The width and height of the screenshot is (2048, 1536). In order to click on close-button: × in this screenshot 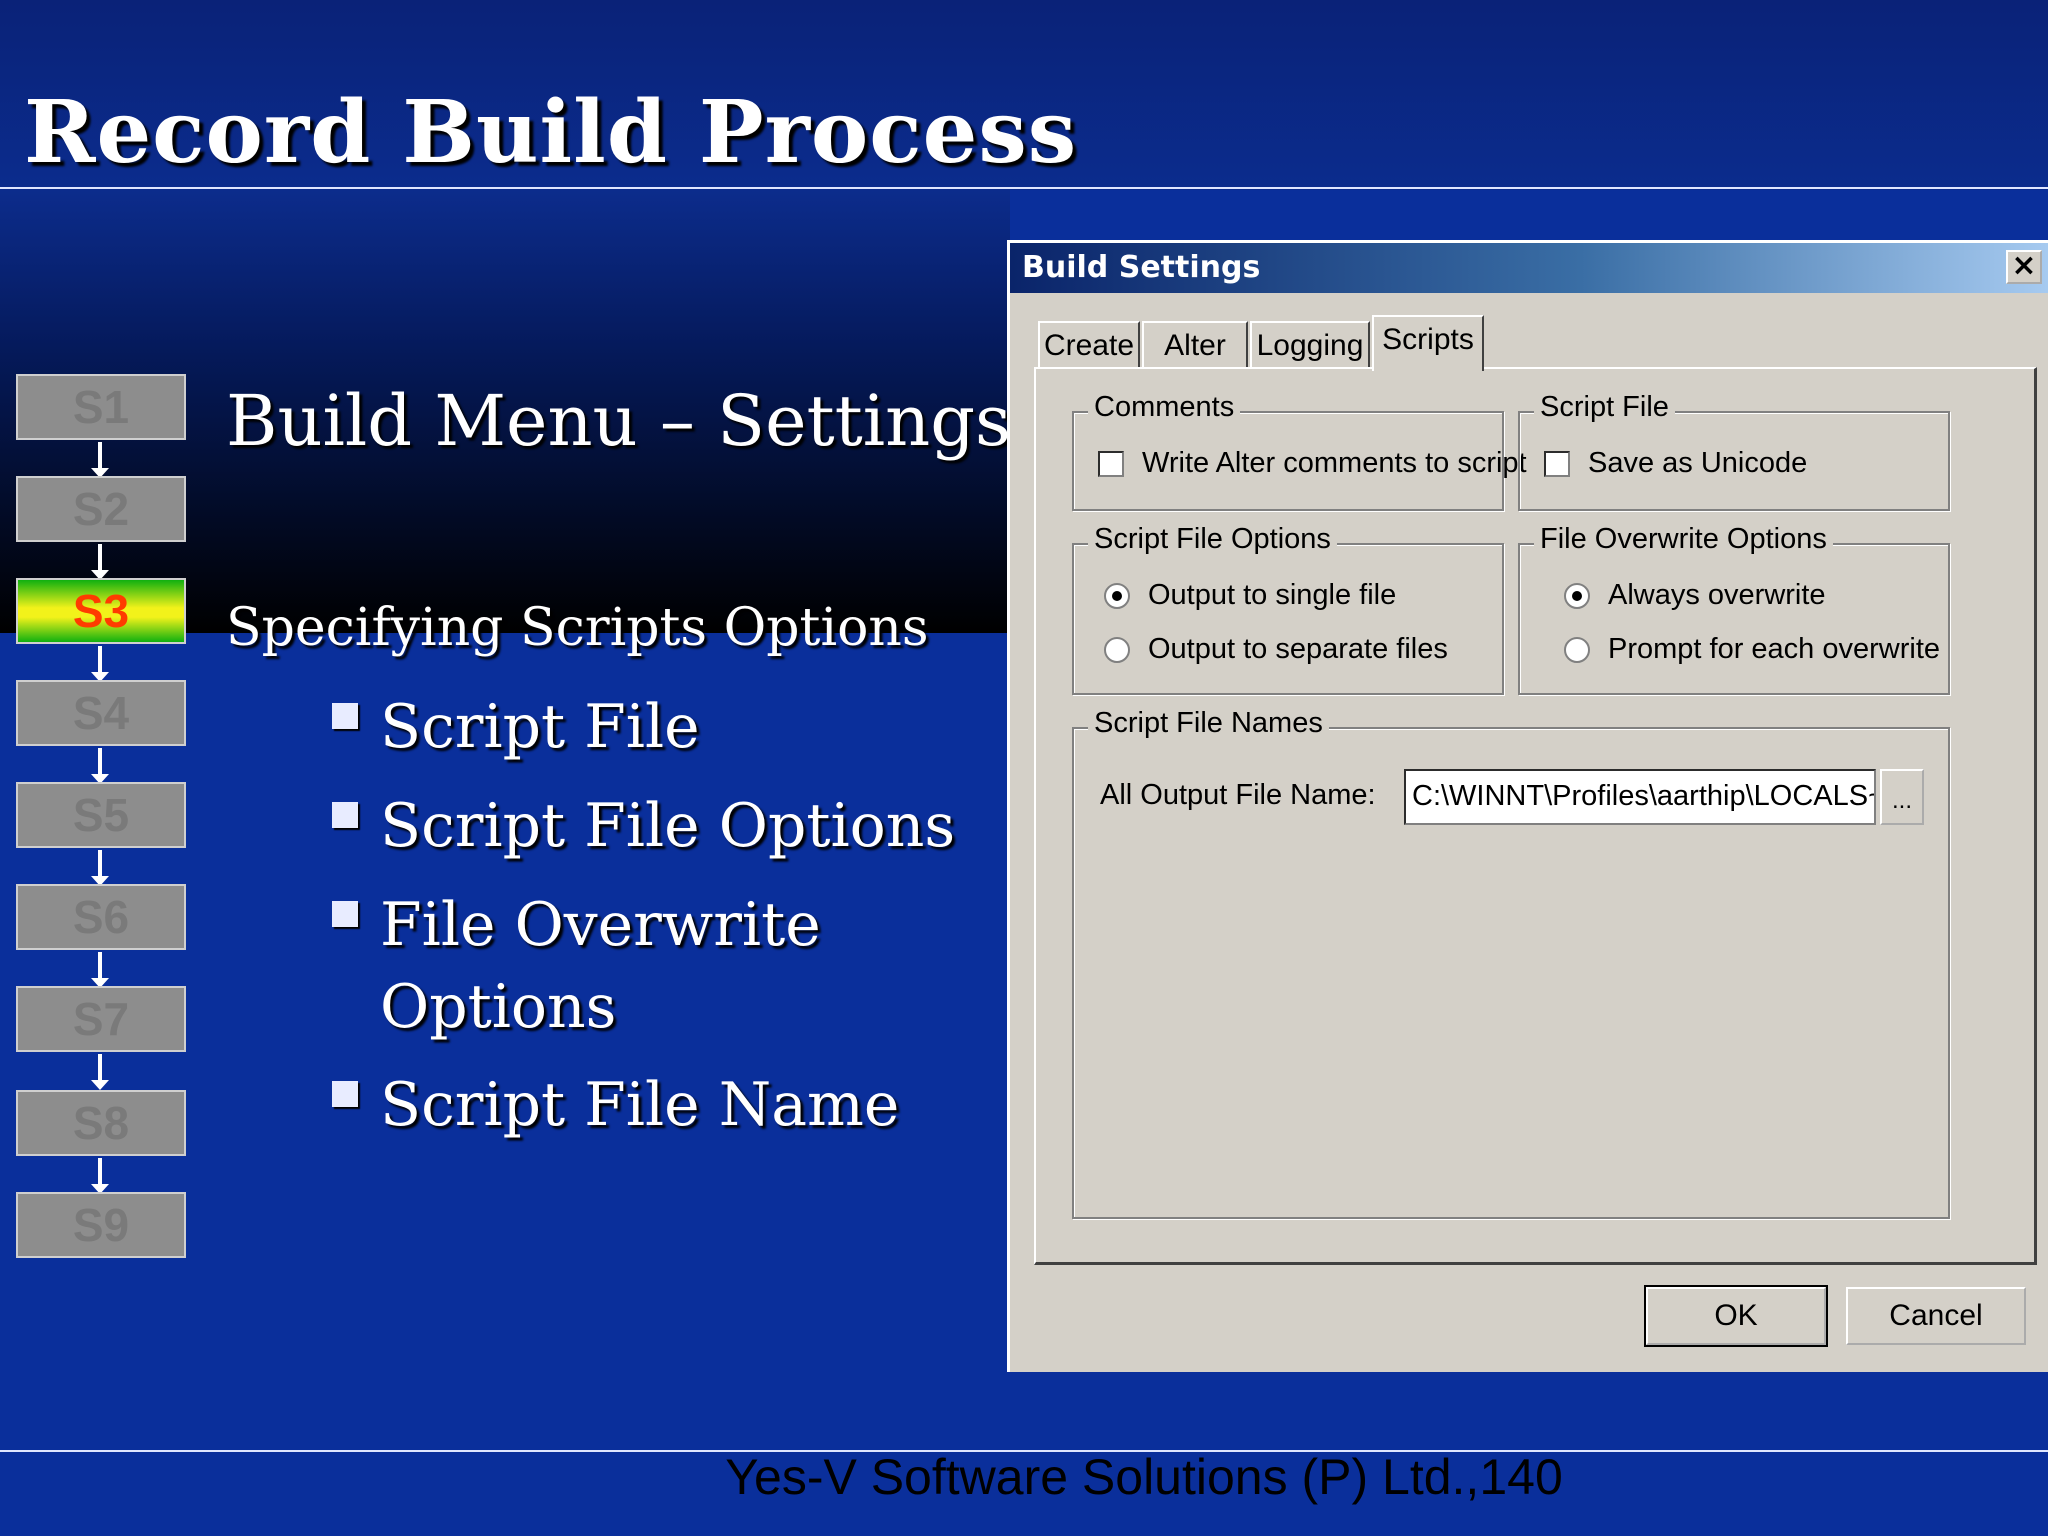, I will do `click(2024, 267)`.